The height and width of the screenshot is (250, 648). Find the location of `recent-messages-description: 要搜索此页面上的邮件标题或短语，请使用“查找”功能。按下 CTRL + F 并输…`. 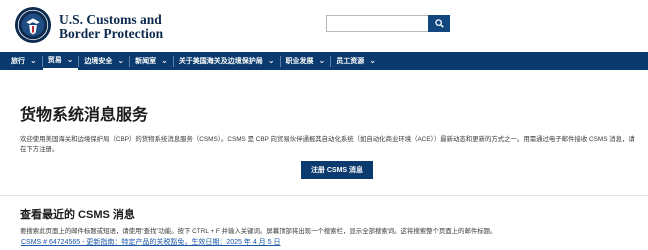

recent-messages-description: 要搜索此页面上的邮件标题或短语，请使用“查找”功能。按下 CTRL + F 并输… is located at coordinates (258, 231).